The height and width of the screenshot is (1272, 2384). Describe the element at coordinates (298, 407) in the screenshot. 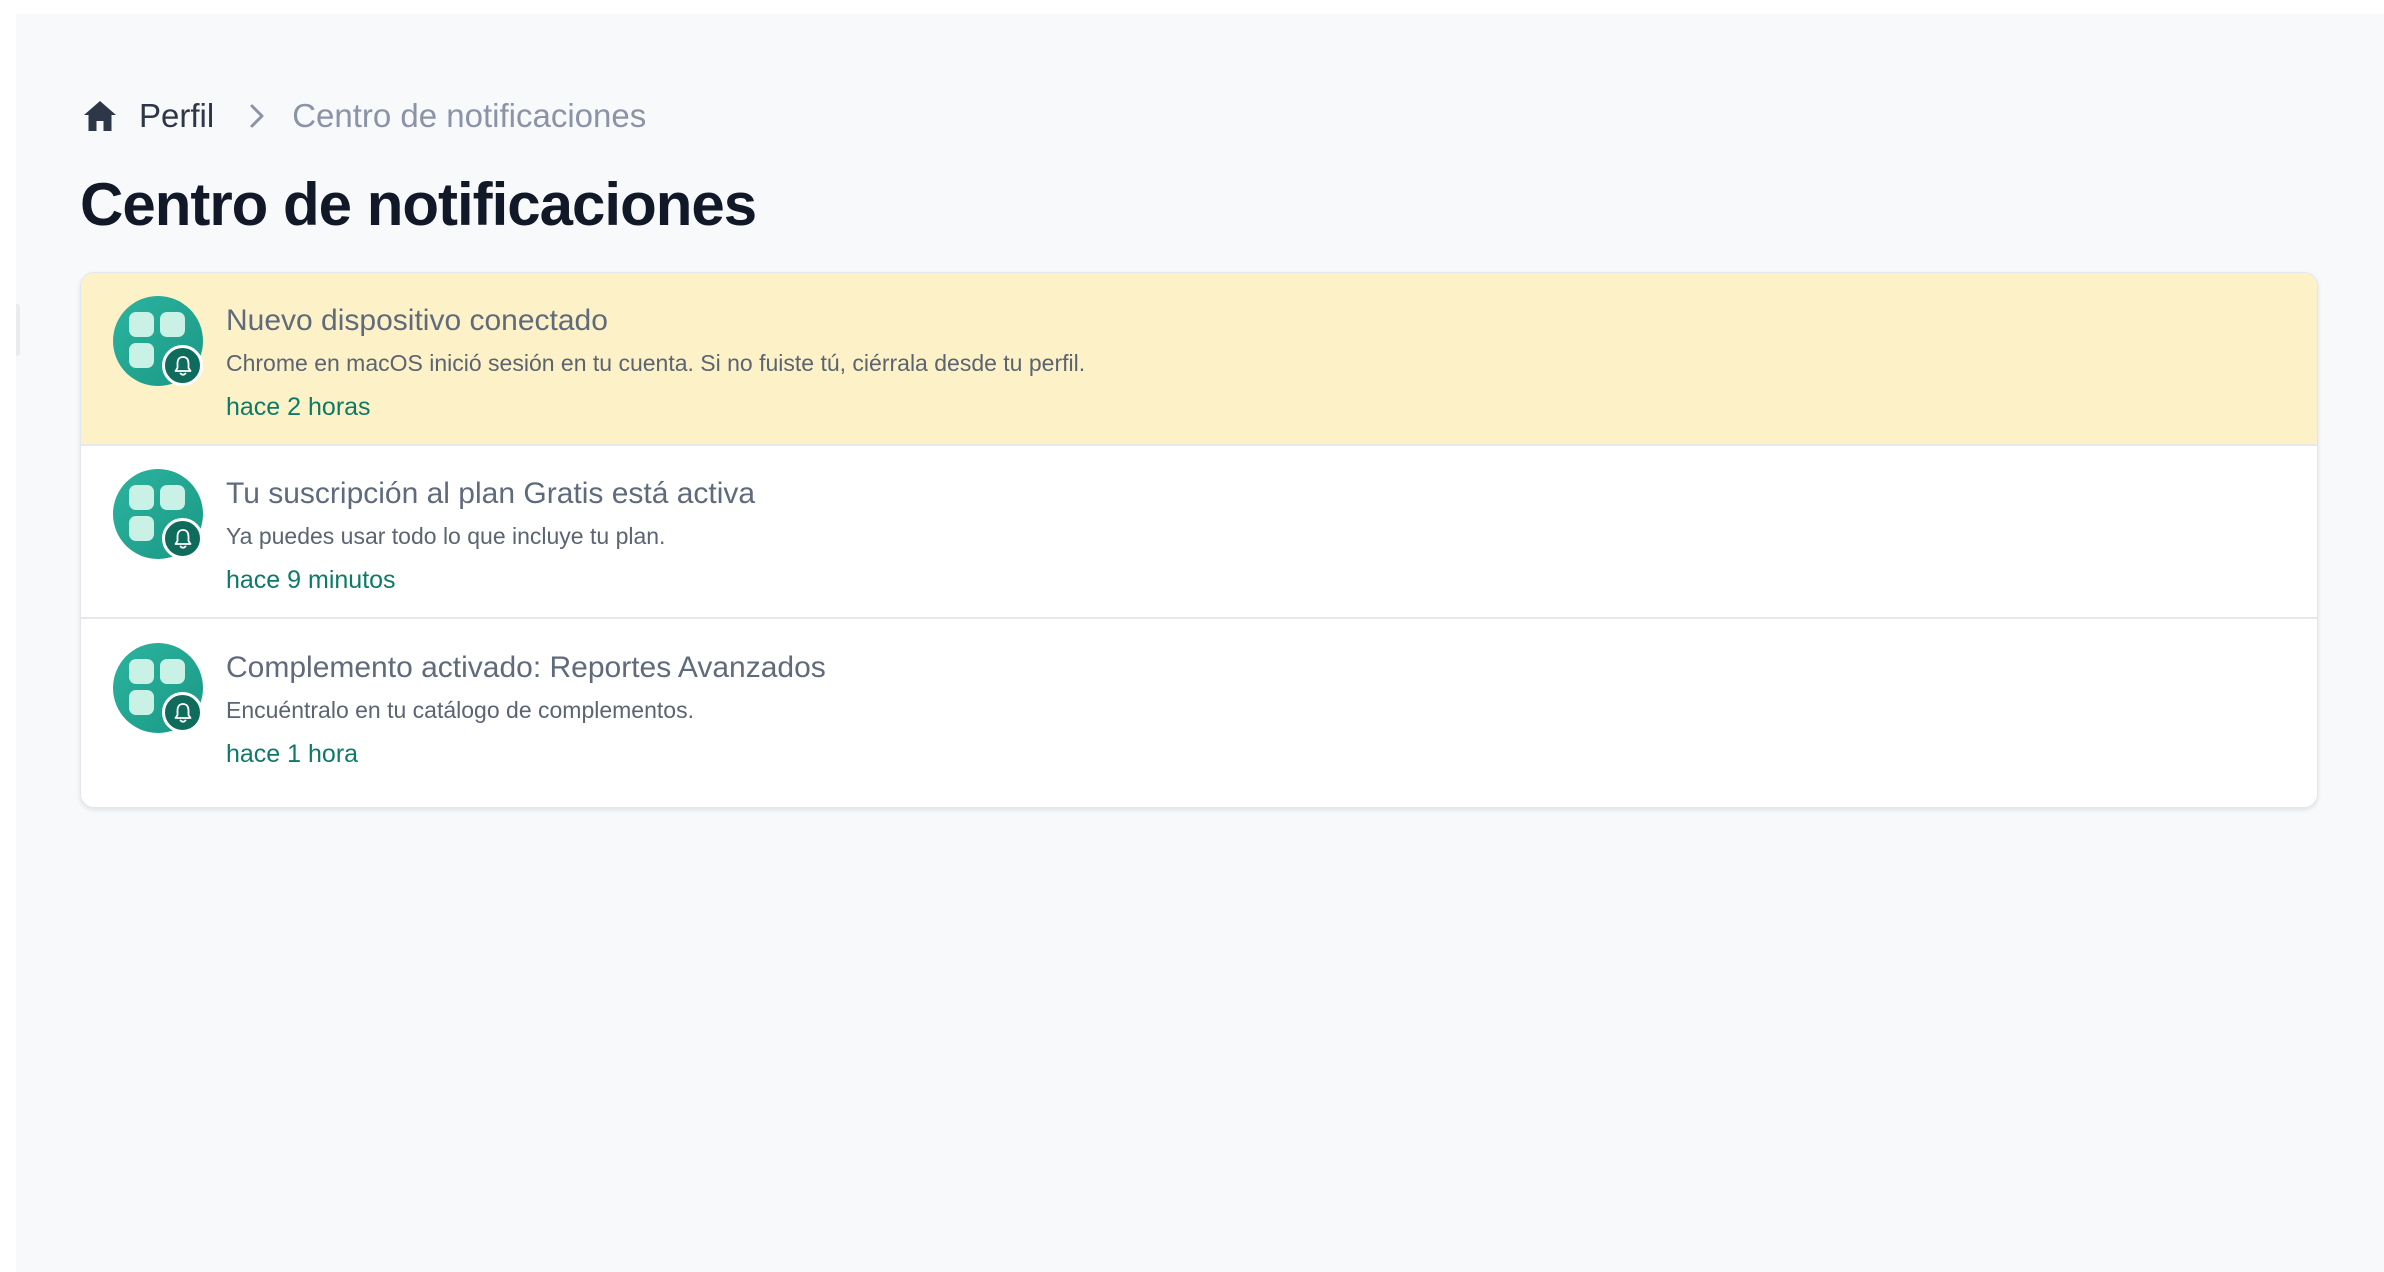

I see `notification-time: hace 2 horas` at that location.